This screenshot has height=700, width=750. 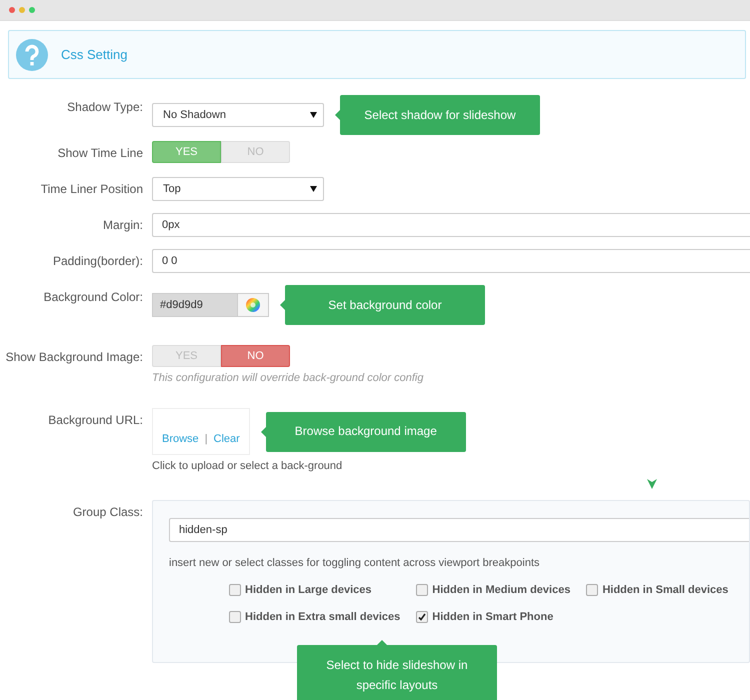 What do you see at coordinates (255, 356) in the screenshot?
I see `toggle-option: NO` at bounding box center [255, 356].